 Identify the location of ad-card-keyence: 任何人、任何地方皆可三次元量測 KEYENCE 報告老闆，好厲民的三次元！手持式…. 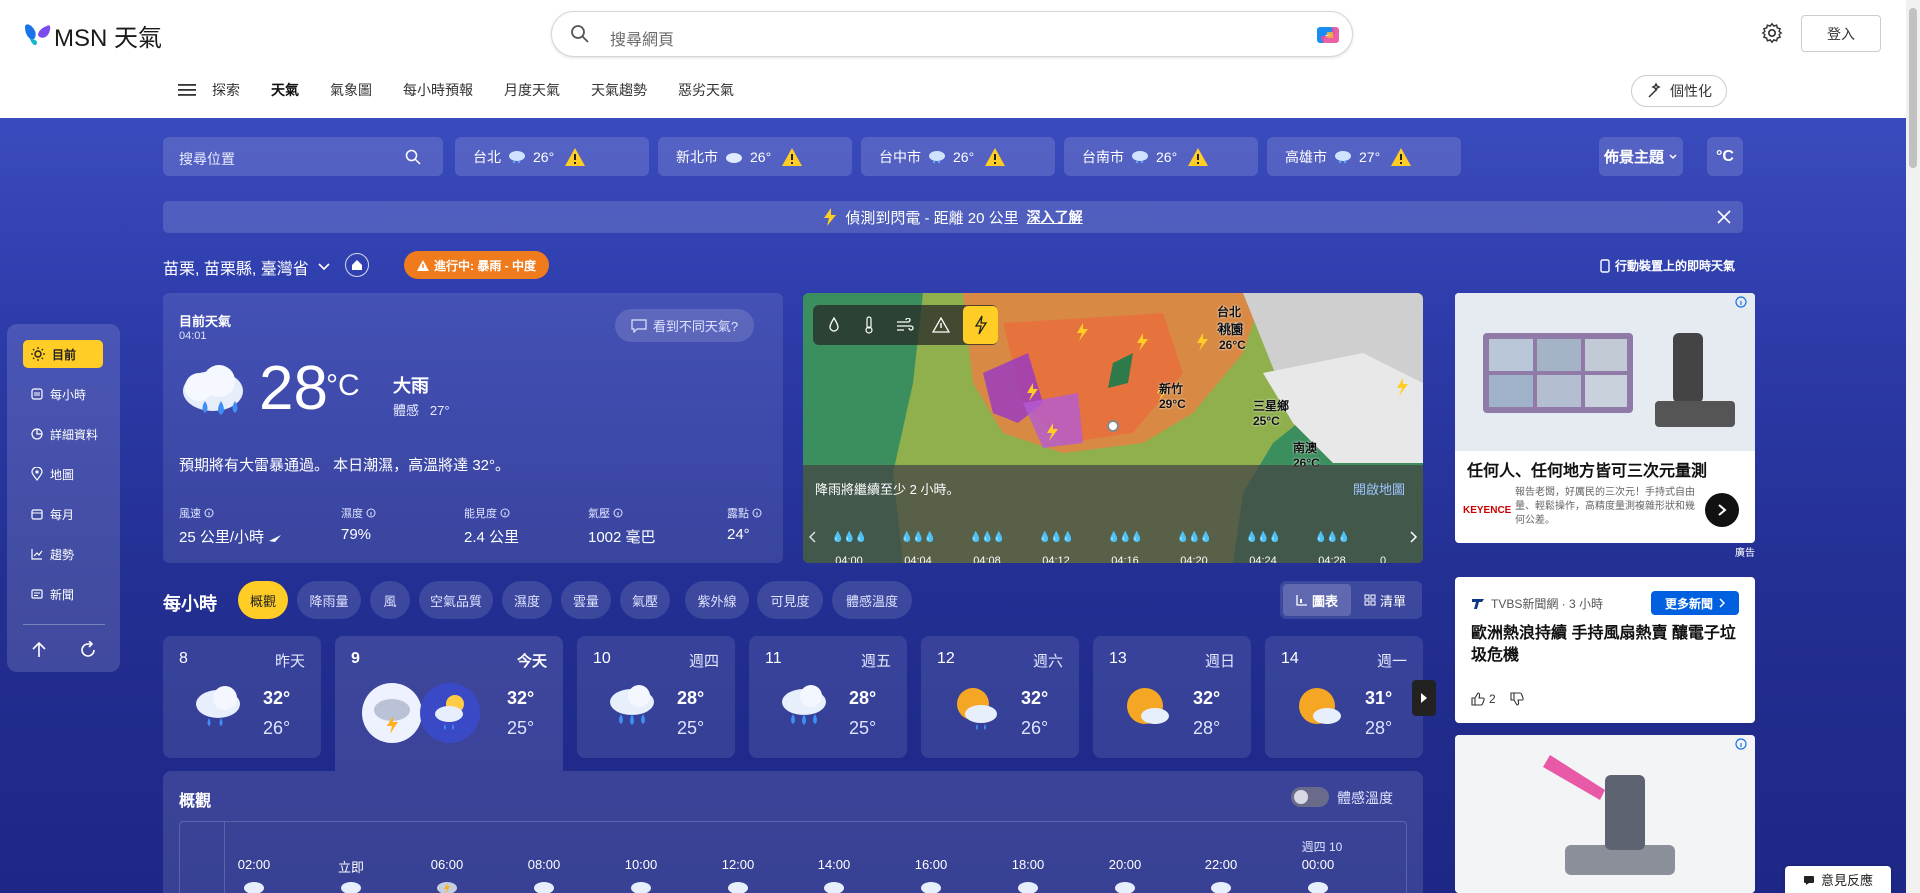
(1605, 418).